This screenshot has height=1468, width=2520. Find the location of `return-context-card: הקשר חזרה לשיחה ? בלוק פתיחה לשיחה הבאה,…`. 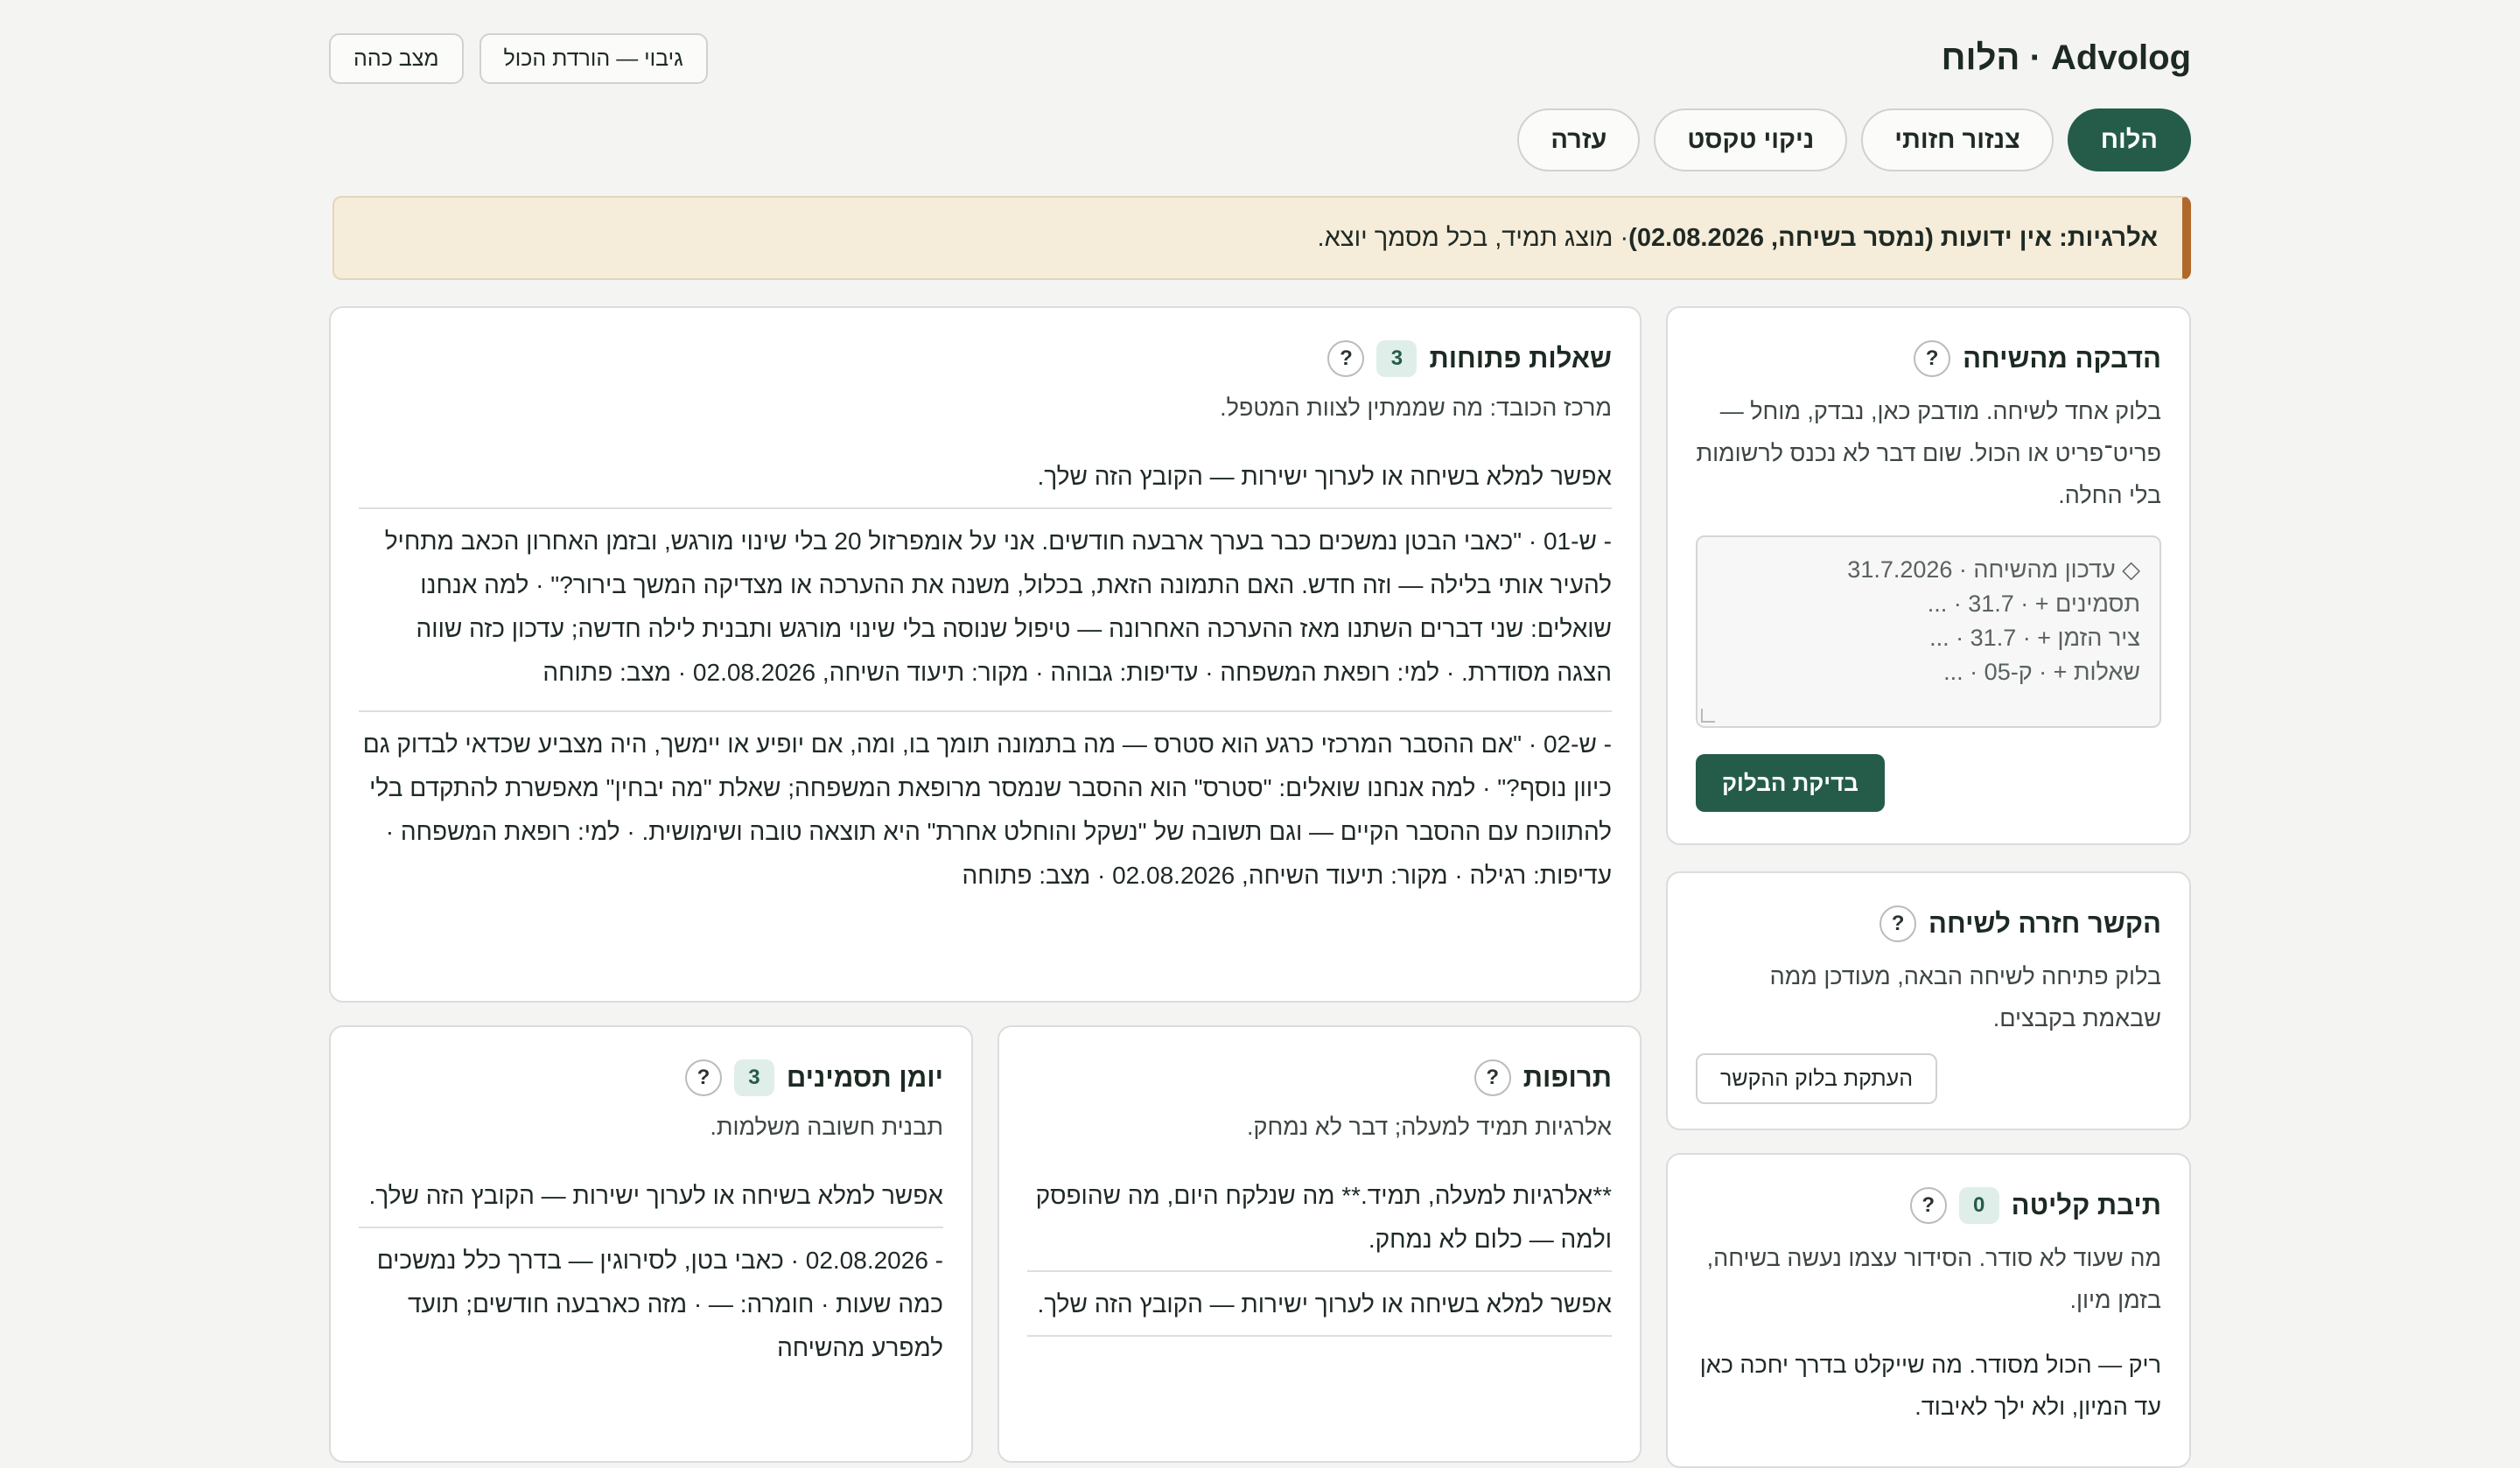

return-context-card: הקשר חזרה לשיחה ? בלוק פתיחה לשיחה הבאה,… is located at coordinates (1928, 1000).